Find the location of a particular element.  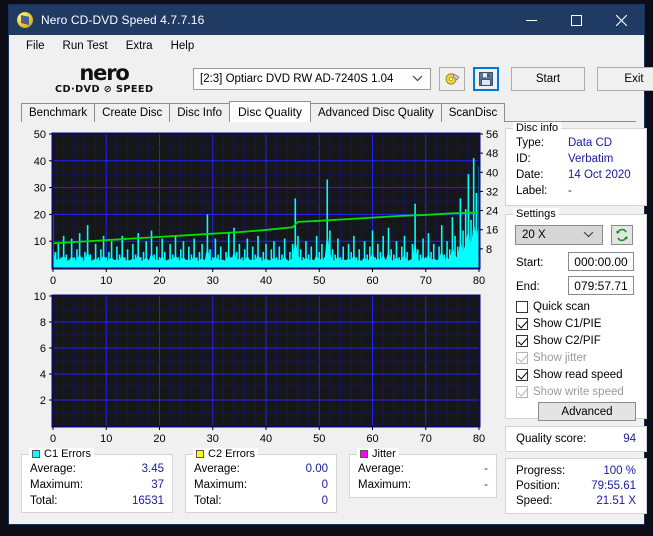

advanced-button: Advanced is located at coordinates (587, 411).